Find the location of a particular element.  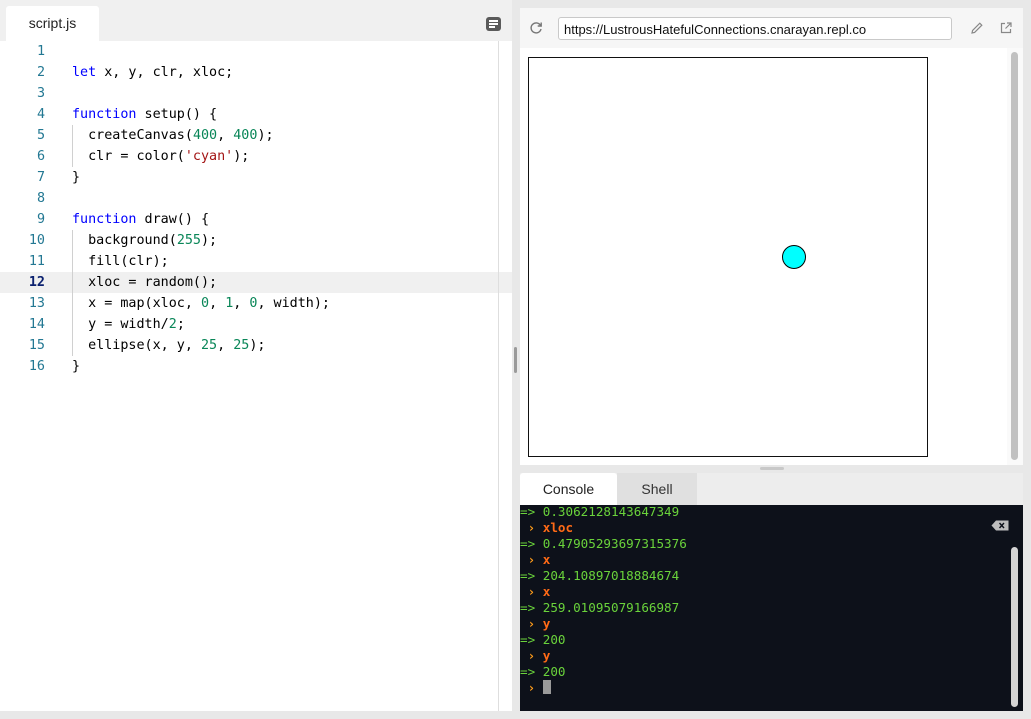

pencil-icon is located at coordinates (977, 28).